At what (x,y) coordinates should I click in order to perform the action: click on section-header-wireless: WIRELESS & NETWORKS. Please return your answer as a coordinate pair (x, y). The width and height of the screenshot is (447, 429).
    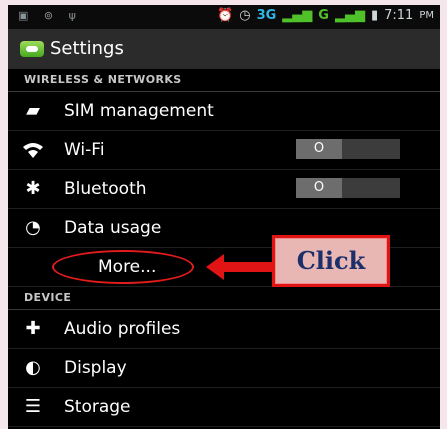
    Looking at the image, I should click on (224, 80).